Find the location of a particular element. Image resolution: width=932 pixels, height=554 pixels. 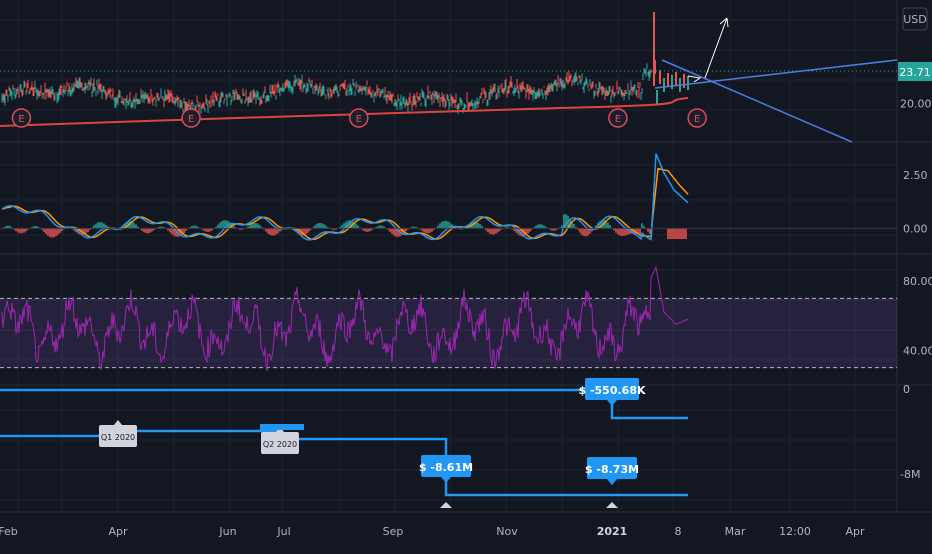

macd-tick-label: 0.00 is located at coordinates (915, 228).